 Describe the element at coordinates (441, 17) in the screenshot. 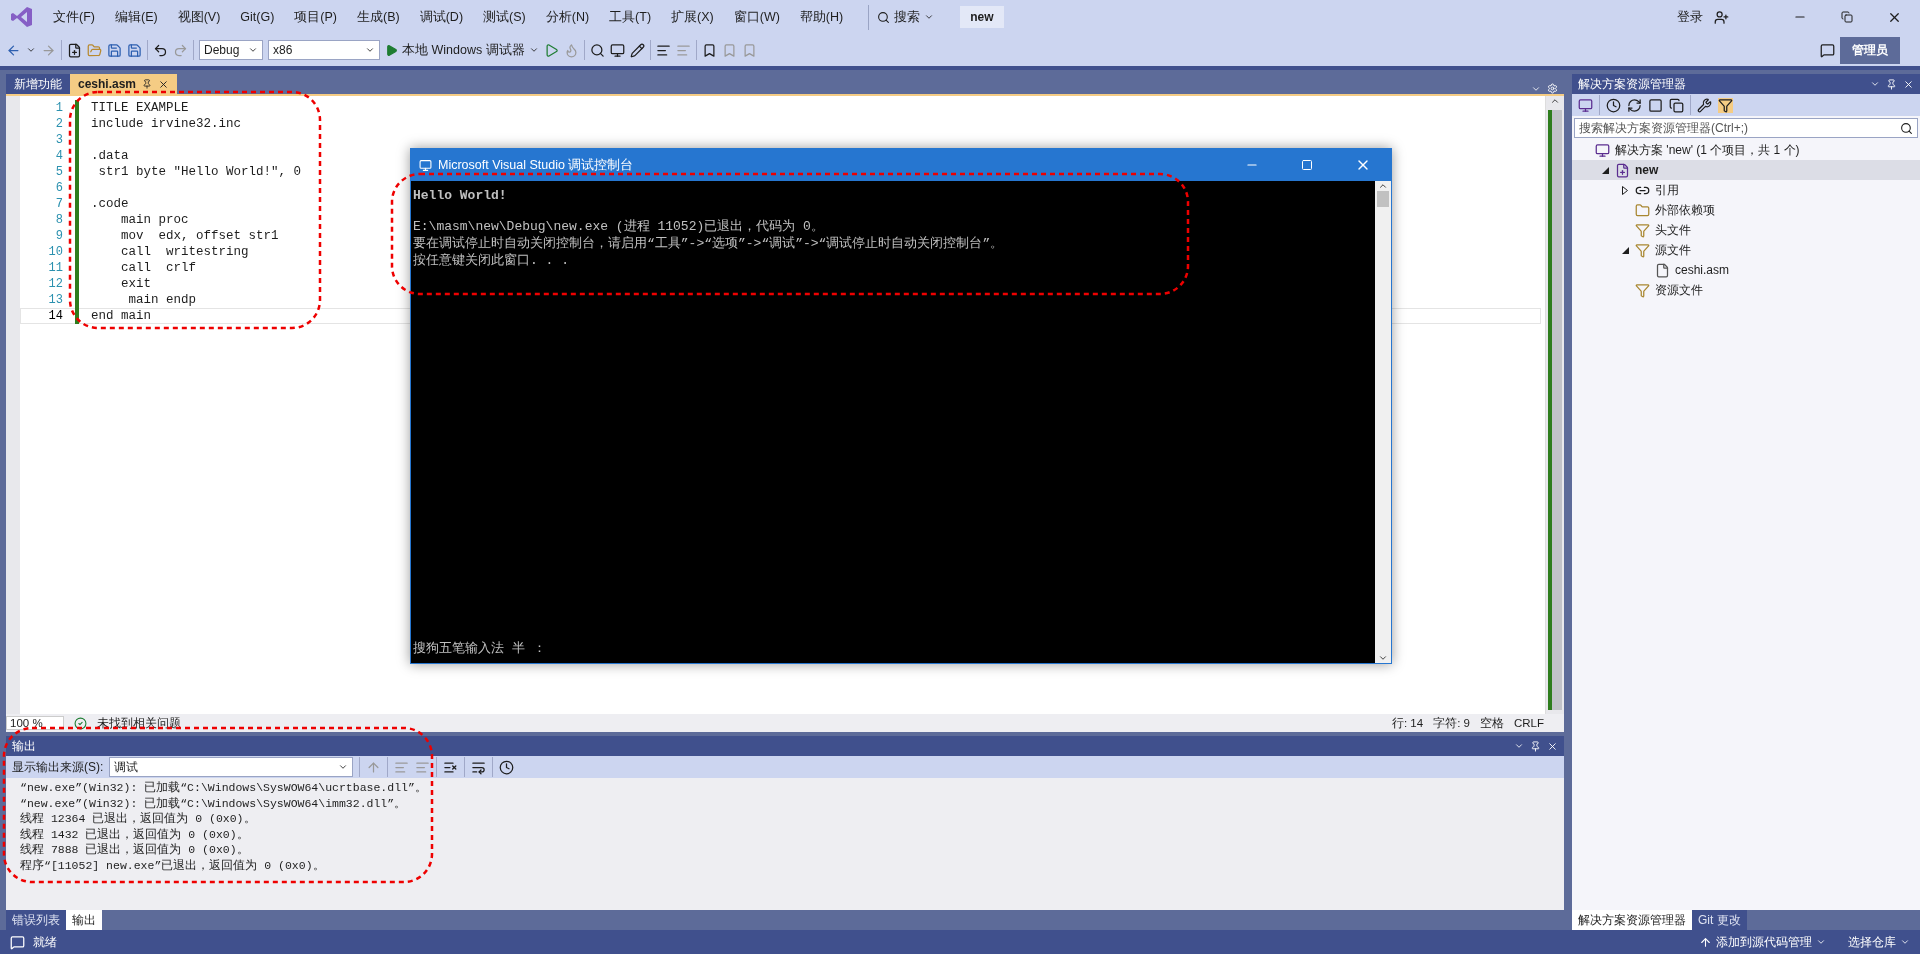

I see `menu-item: 调试(D)` at that location.